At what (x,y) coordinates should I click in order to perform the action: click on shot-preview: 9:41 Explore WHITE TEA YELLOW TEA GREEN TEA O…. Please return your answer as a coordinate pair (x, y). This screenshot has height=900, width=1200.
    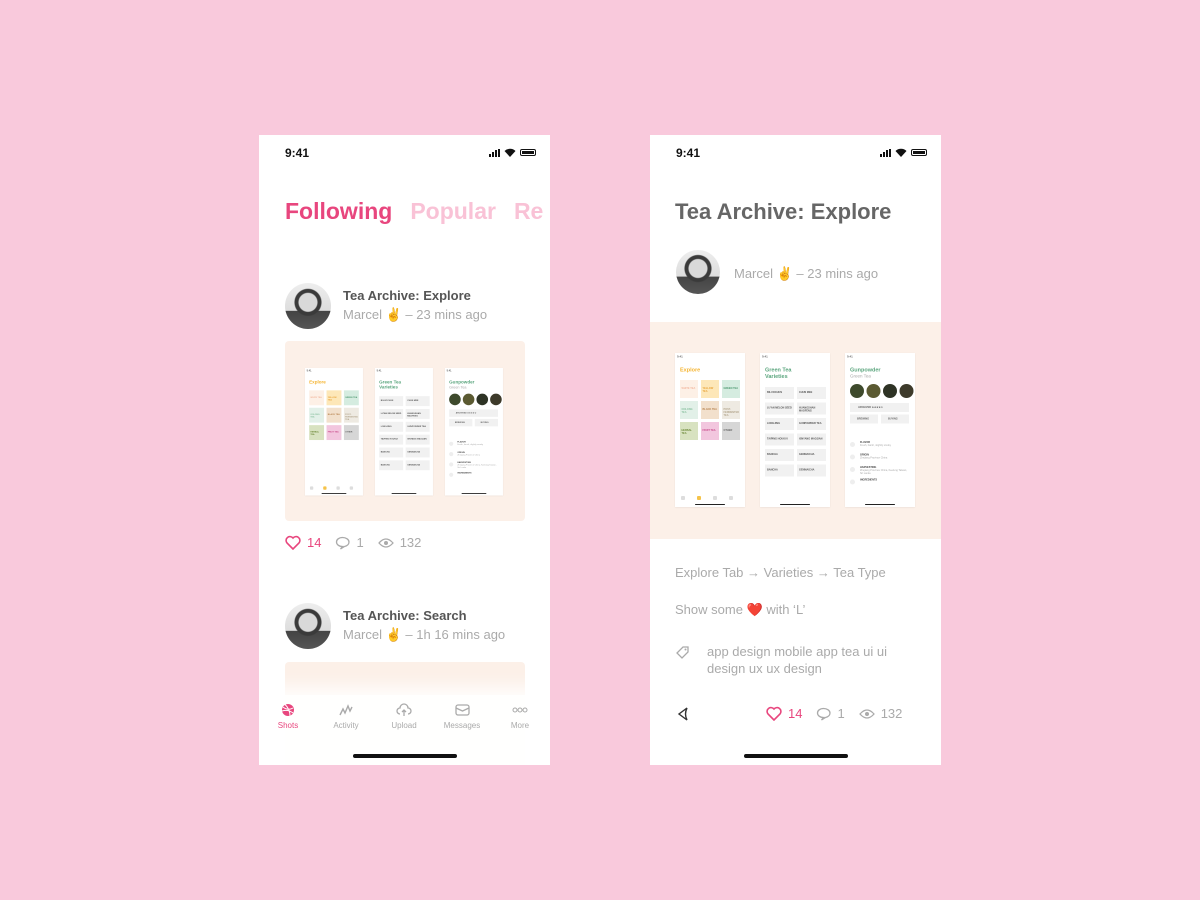
    Looking at the image, I should click on (405, 431).